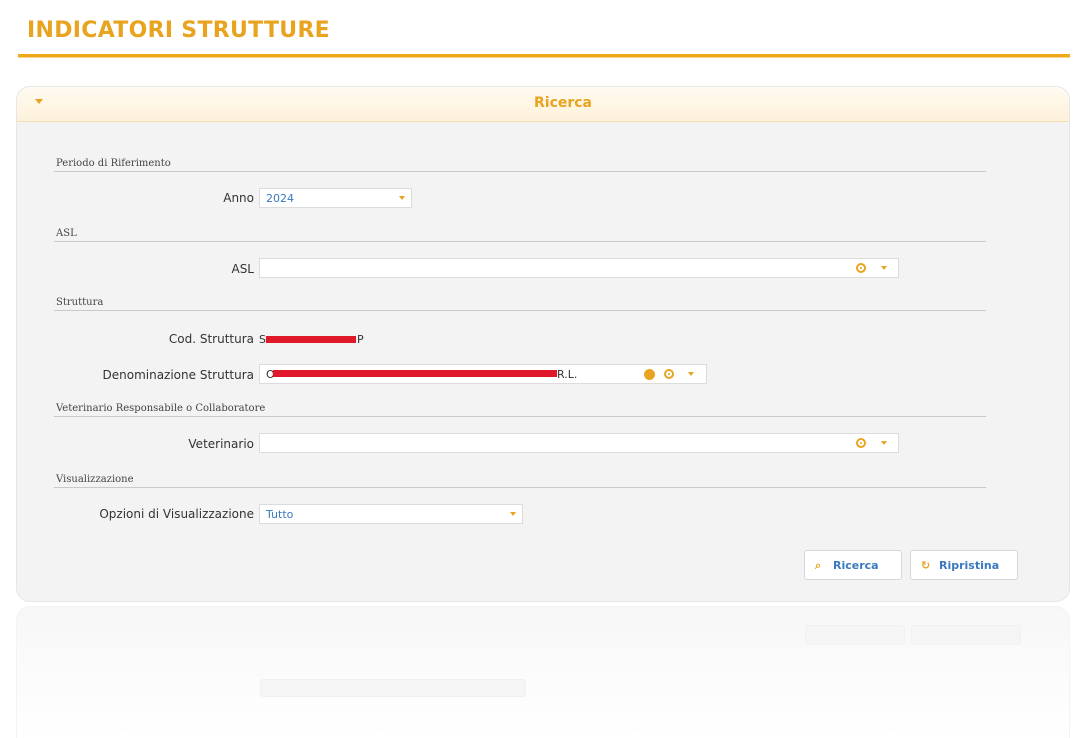 The height and width of the screenshot is (738, 1076). What do you see at coordinates (280, 198) in the screenshot?
I see `anno-value: 2024` at bounding box center [280, 198].